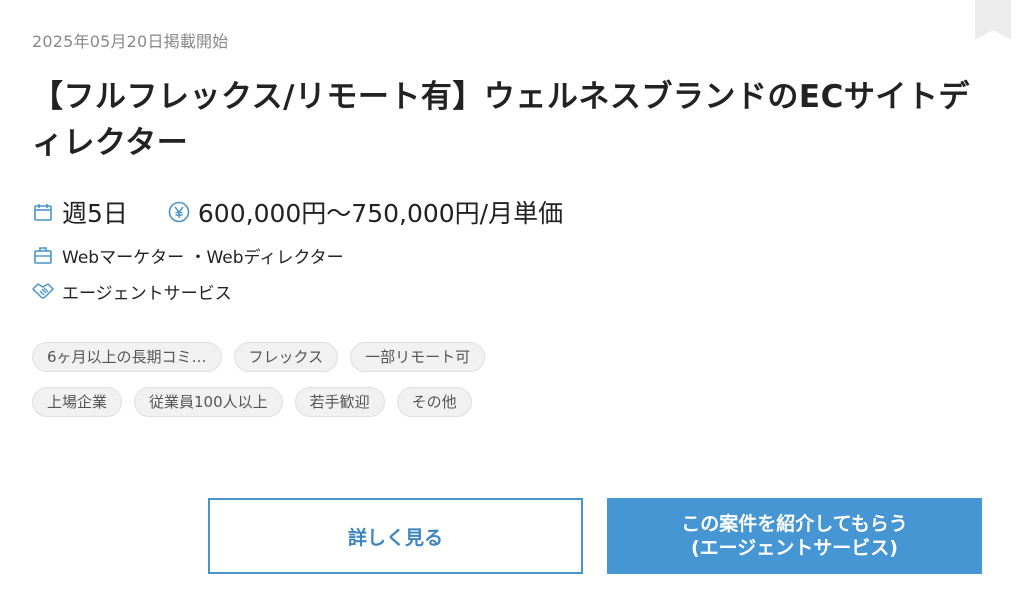  What do you see at coordinates (95, 213) in the screenshot?
I see `workdays: 週5日` at bounding box center [95, 213].